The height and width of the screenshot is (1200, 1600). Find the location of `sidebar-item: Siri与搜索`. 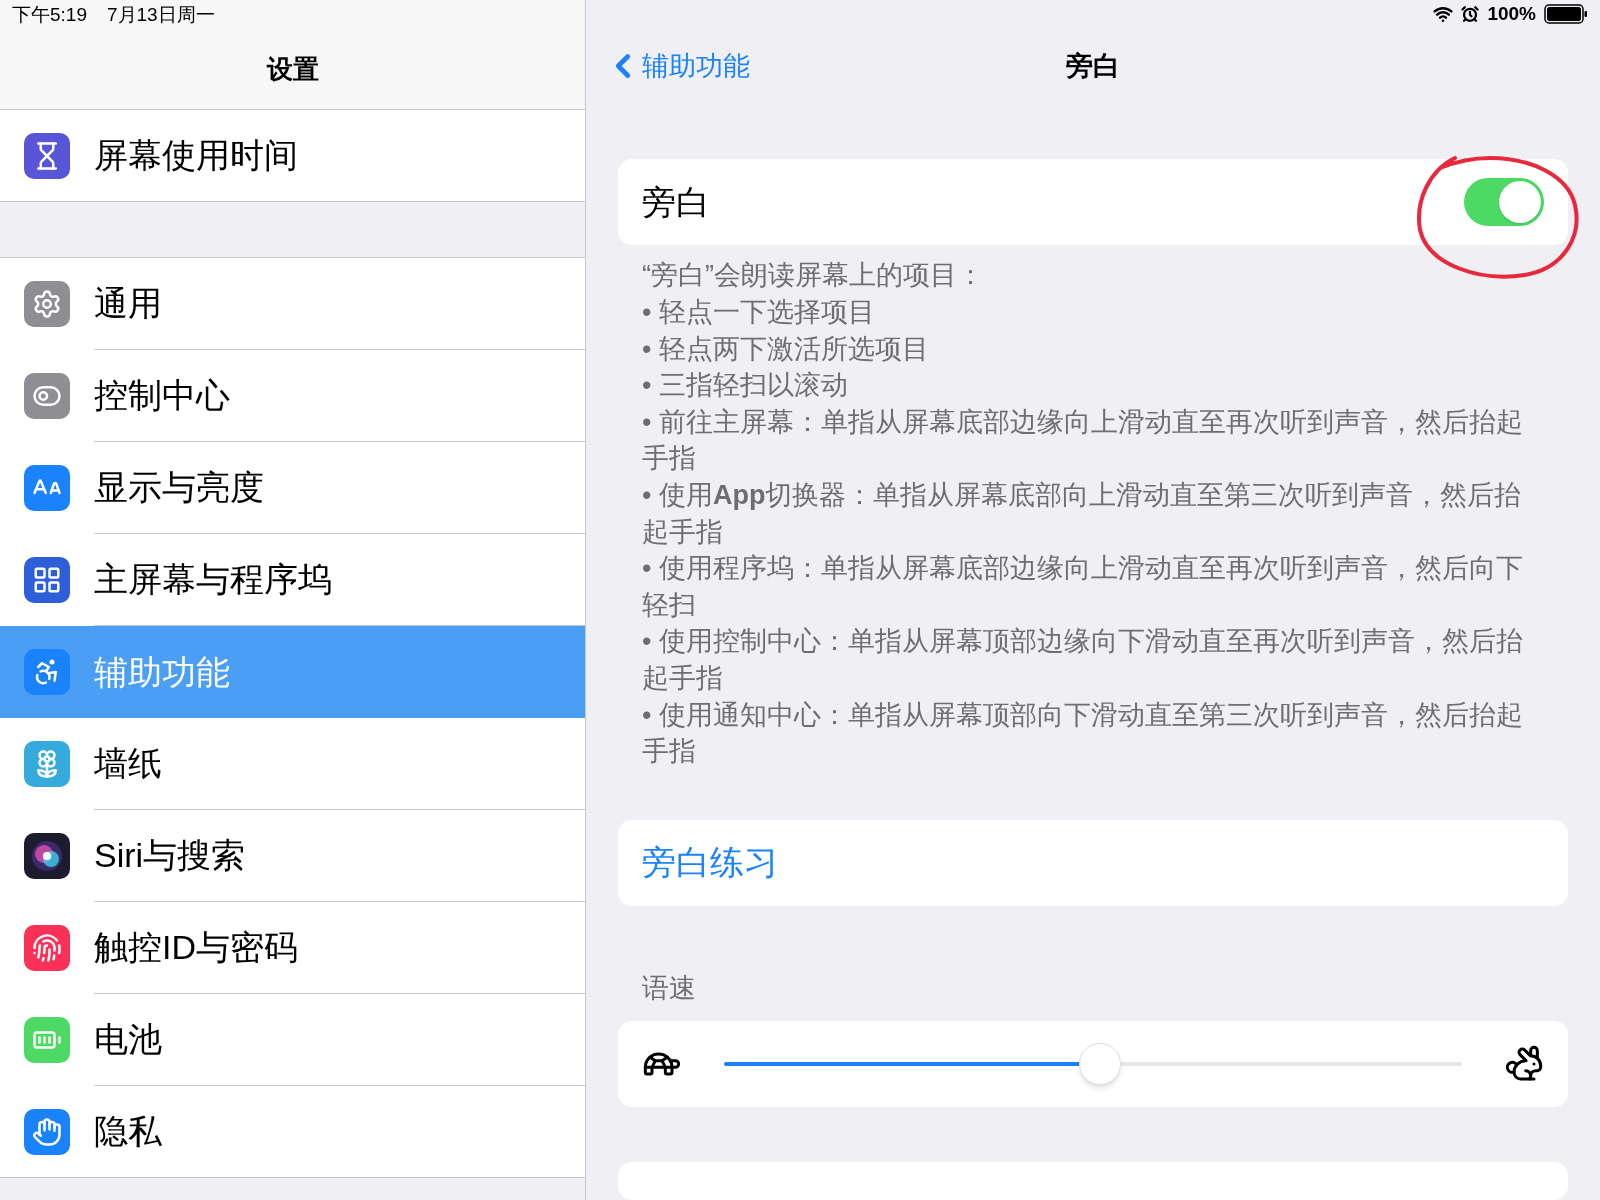

sidebar-item: Siri与搜索 is located at coordinates (292, 856).